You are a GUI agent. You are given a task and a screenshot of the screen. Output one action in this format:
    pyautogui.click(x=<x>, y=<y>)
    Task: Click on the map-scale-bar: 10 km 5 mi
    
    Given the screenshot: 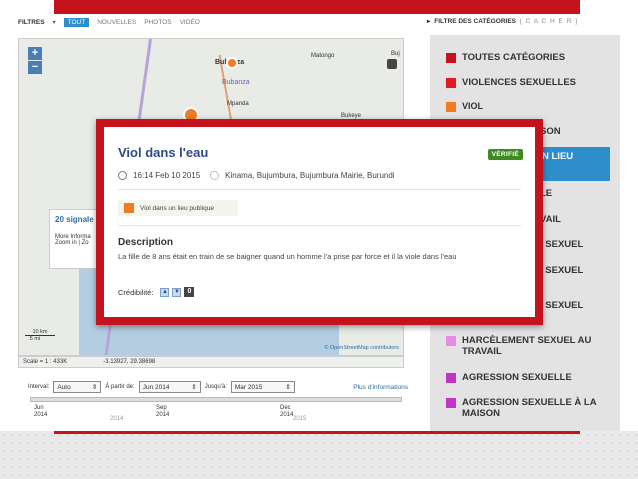 What is the action you would take?
    pyautogui.click(x=40, y=335)
    